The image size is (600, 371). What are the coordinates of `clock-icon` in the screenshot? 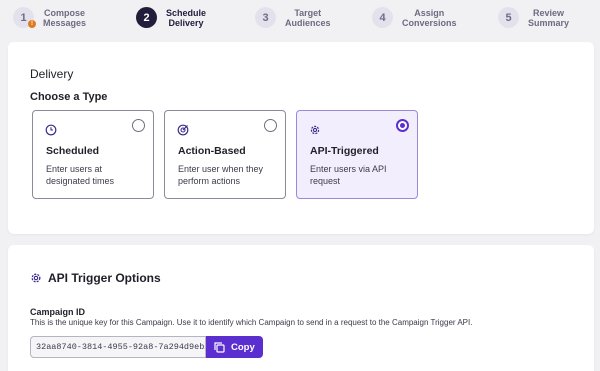 It's located at (51, 130).